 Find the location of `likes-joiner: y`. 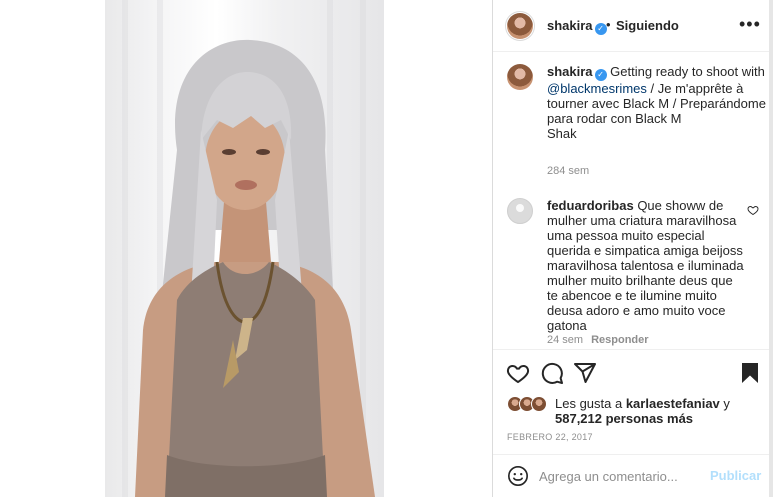

likes-joiner: y is located at coordinates (724, 403).